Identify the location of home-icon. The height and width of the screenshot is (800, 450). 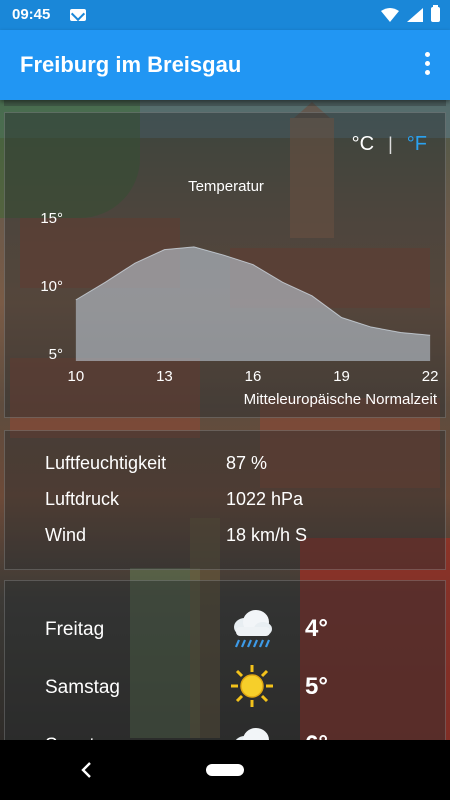
(225, 770).